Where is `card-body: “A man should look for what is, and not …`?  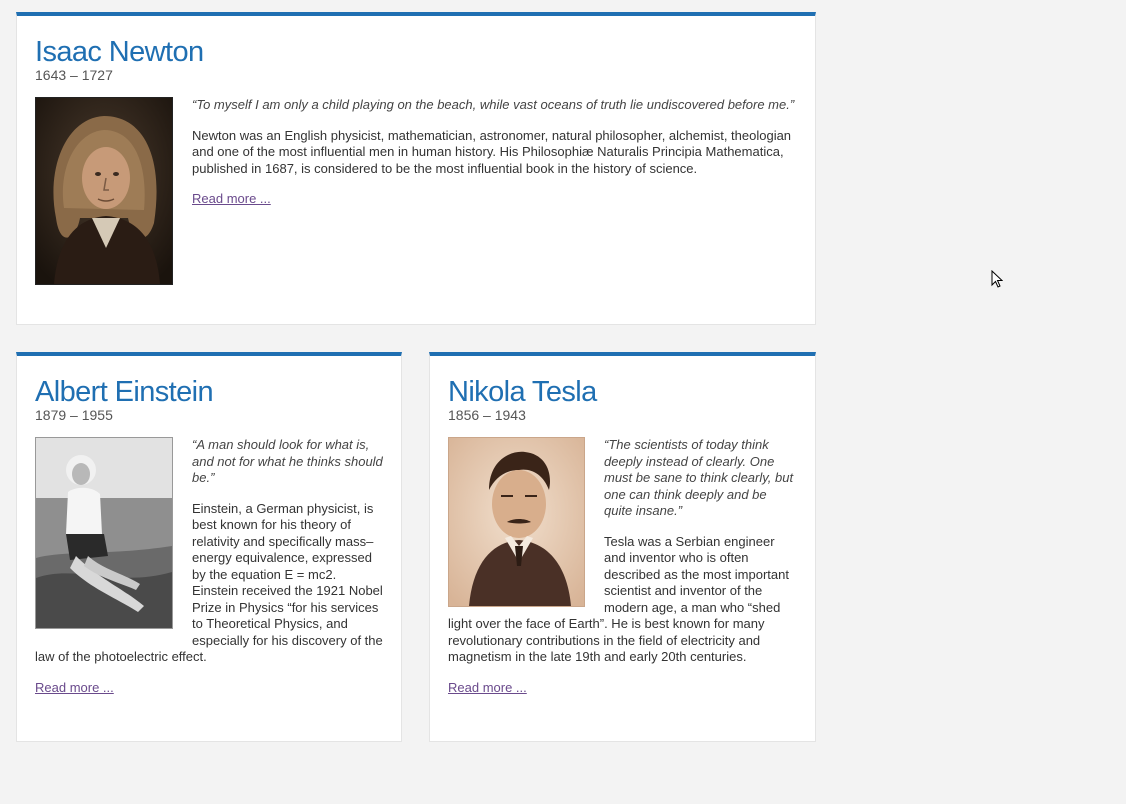 card-body: “A man should look for what is, and not … is located at coordinates (209, 566).